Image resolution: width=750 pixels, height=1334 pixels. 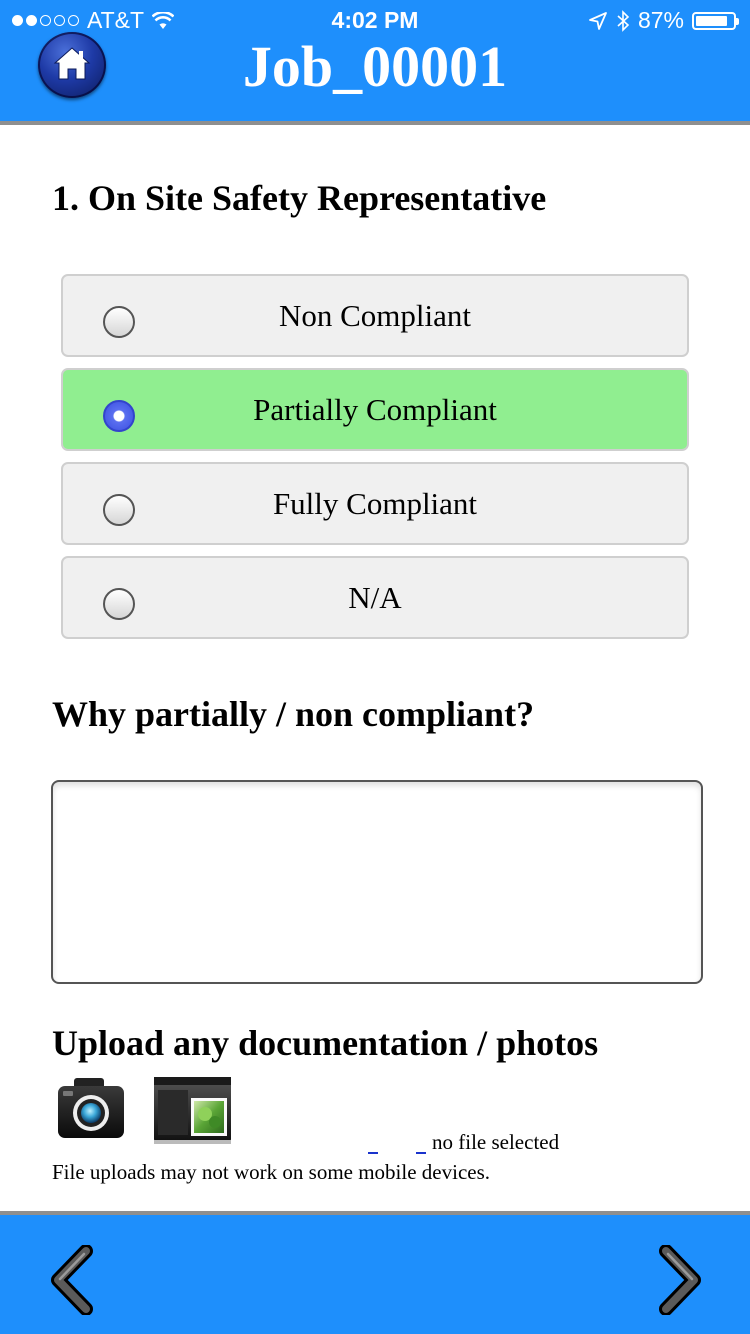 I want to click on file-status-text: no file selected, so click(x=496, y=1142).